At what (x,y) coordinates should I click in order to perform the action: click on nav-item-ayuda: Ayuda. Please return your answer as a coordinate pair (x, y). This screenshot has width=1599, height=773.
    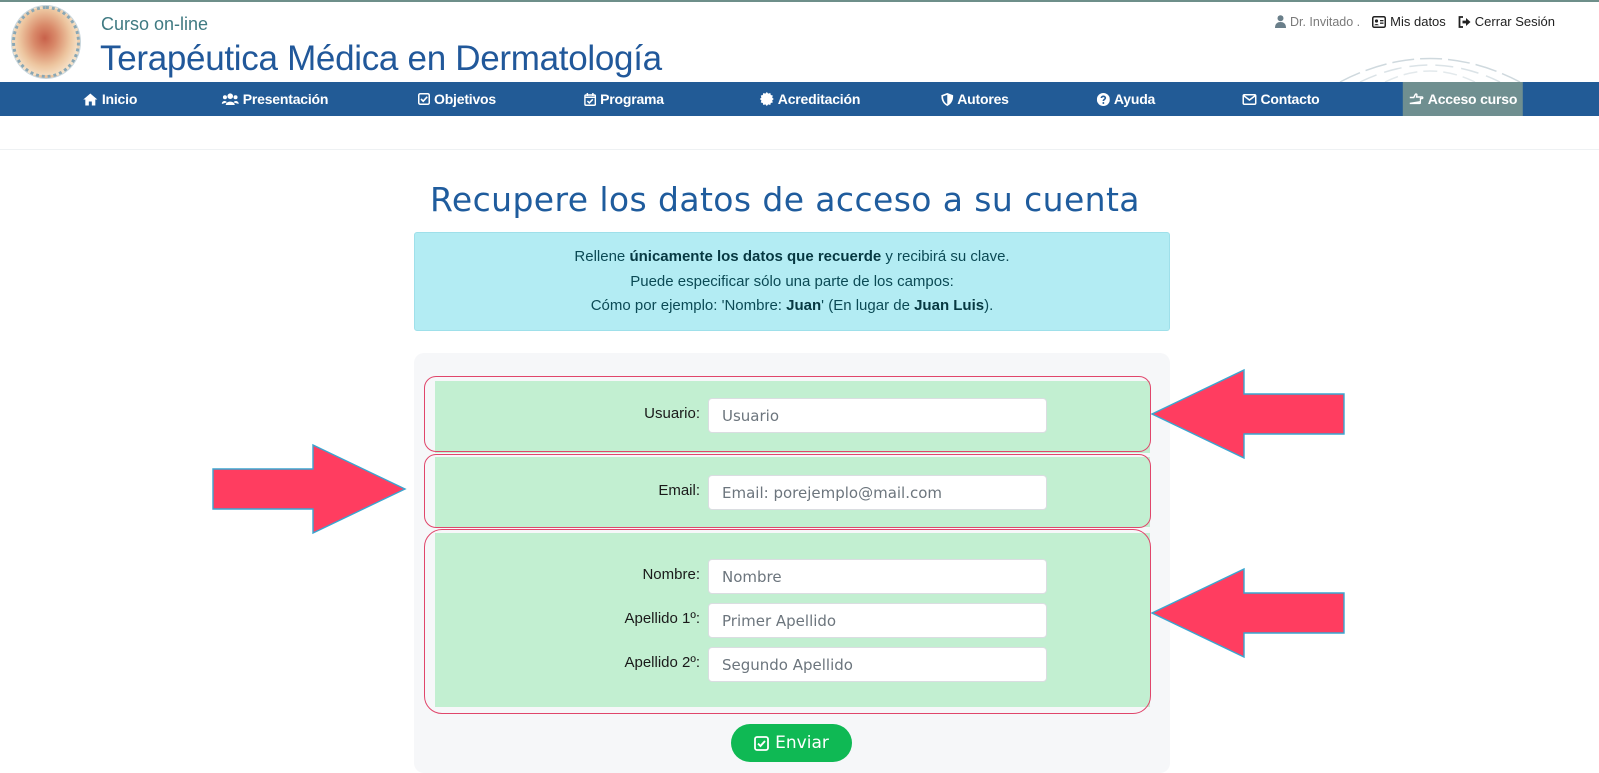
    Looking at the image, I should click on (1126, 99).